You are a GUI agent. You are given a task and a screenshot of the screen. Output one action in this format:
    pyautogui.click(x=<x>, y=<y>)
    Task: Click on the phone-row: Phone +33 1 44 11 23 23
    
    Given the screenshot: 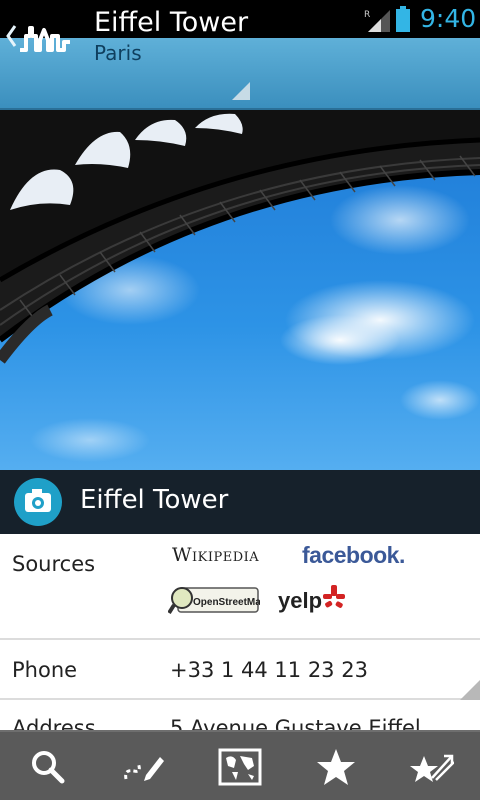 What is the action you would take?
    pyautogui.click(x=240, y=670)
    